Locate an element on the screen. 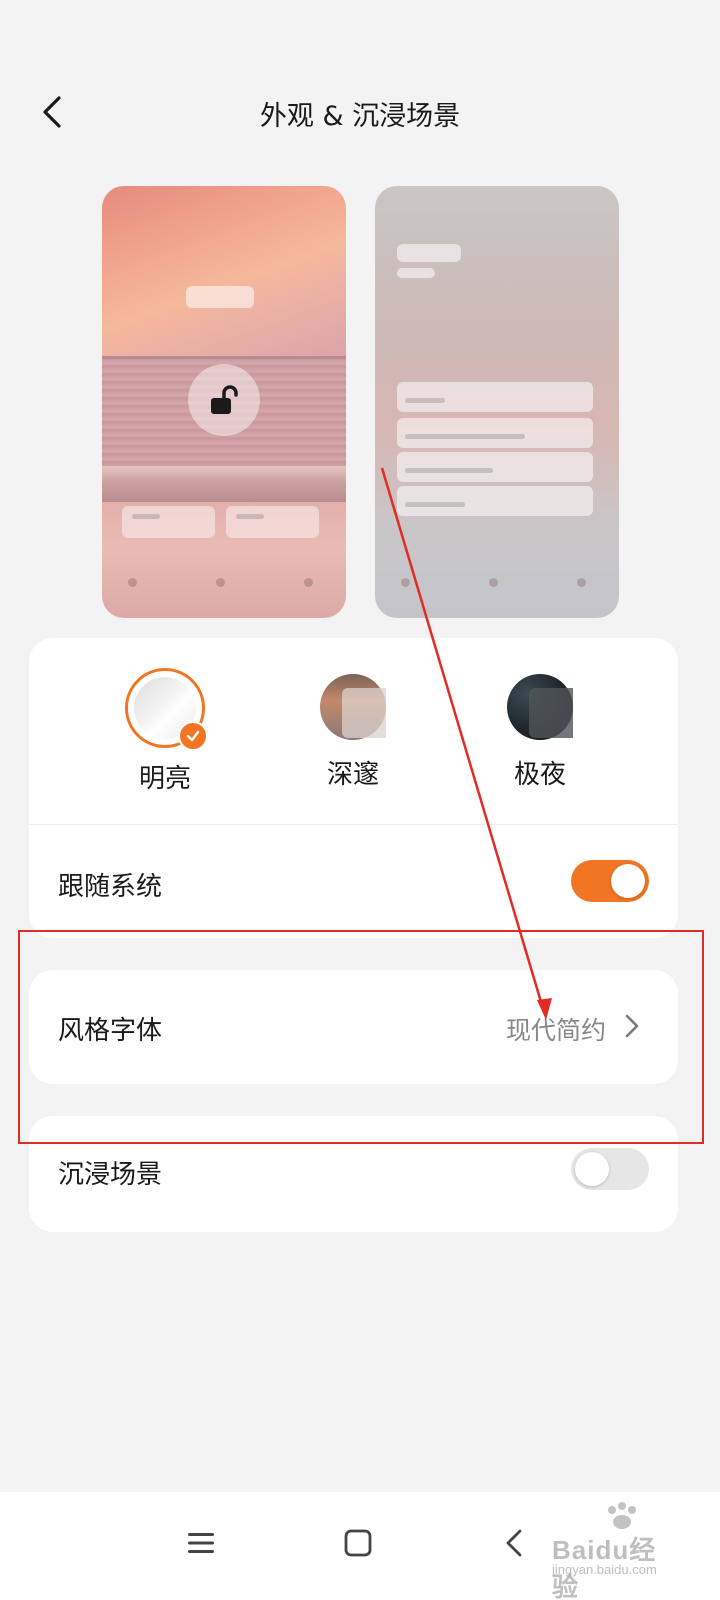  watermark-url: jingyan.baidu.com is located at coordinates (604, 1569).